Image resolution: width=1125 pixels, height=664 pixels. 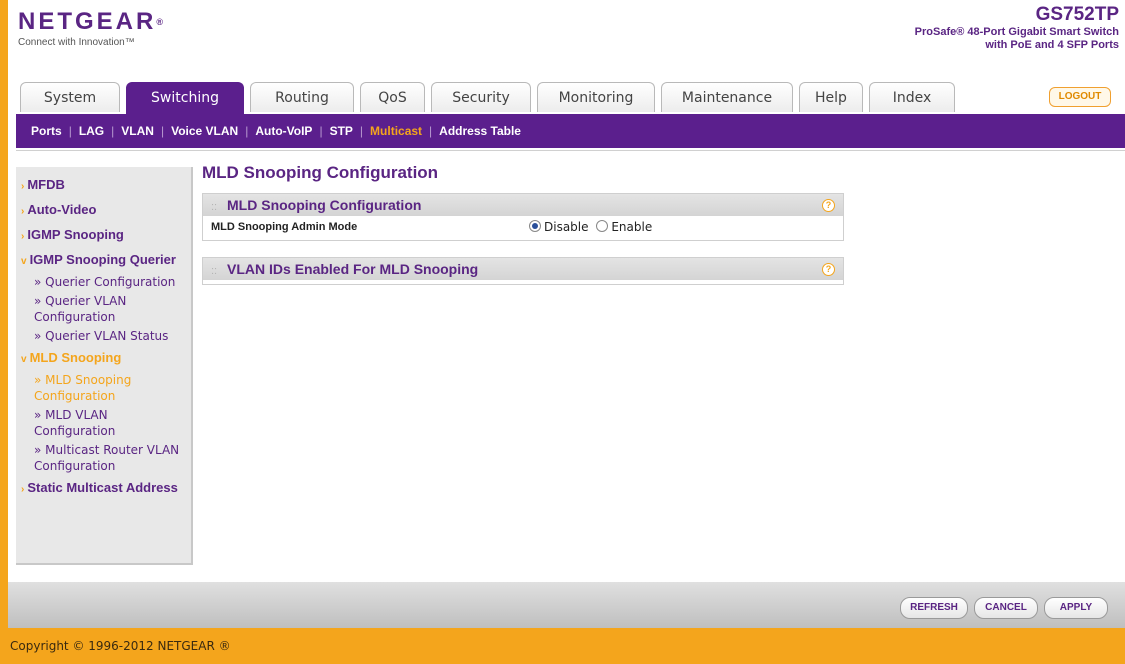 What do you see at coordinates (535, 226) in the screenshot?
I see `disable-radio` at bounding box center [535, 226].